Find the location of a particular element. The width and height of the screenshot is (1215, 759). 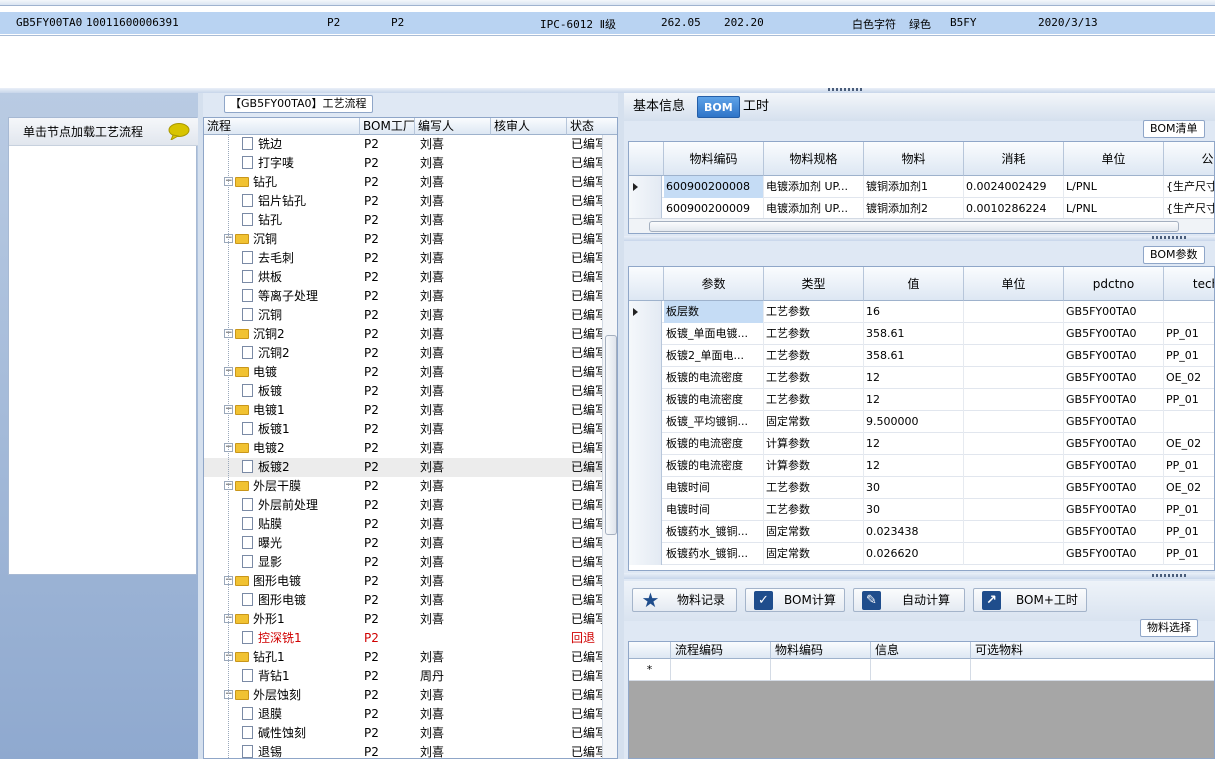

params-col-type: 类型 is located at coordinates (814, 284).